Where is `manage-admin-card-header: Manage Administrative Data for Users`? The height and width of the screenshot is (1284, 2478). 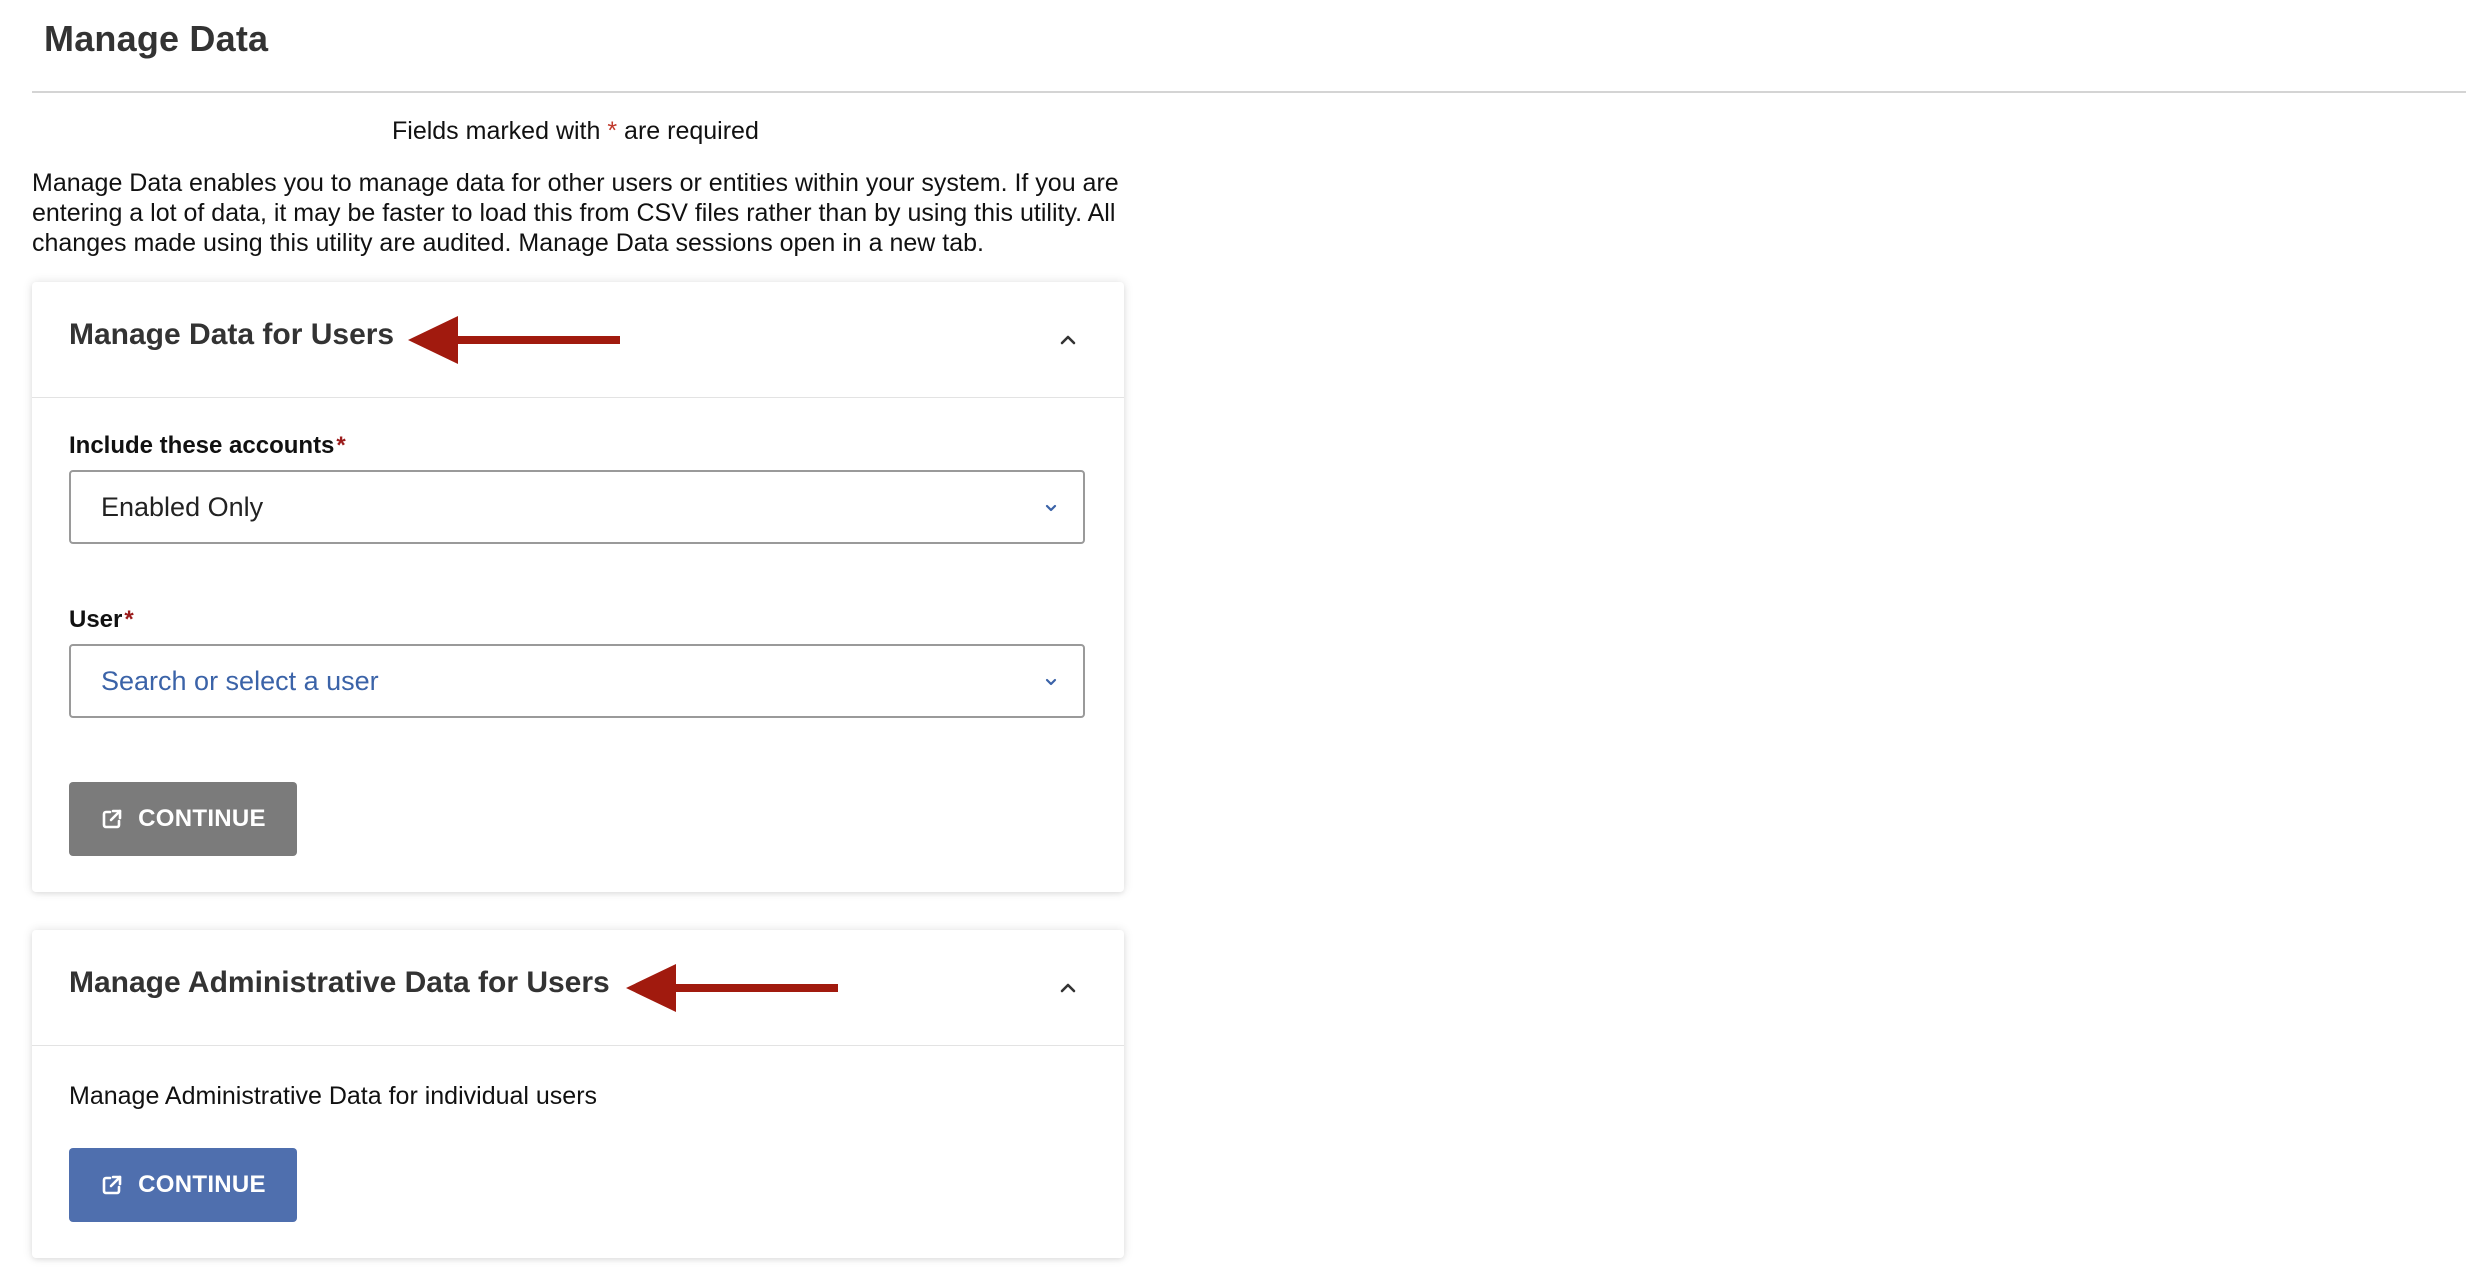
manage-admin-card-header: Manage Administrative Data for Users is located at coordinates (578, 988).